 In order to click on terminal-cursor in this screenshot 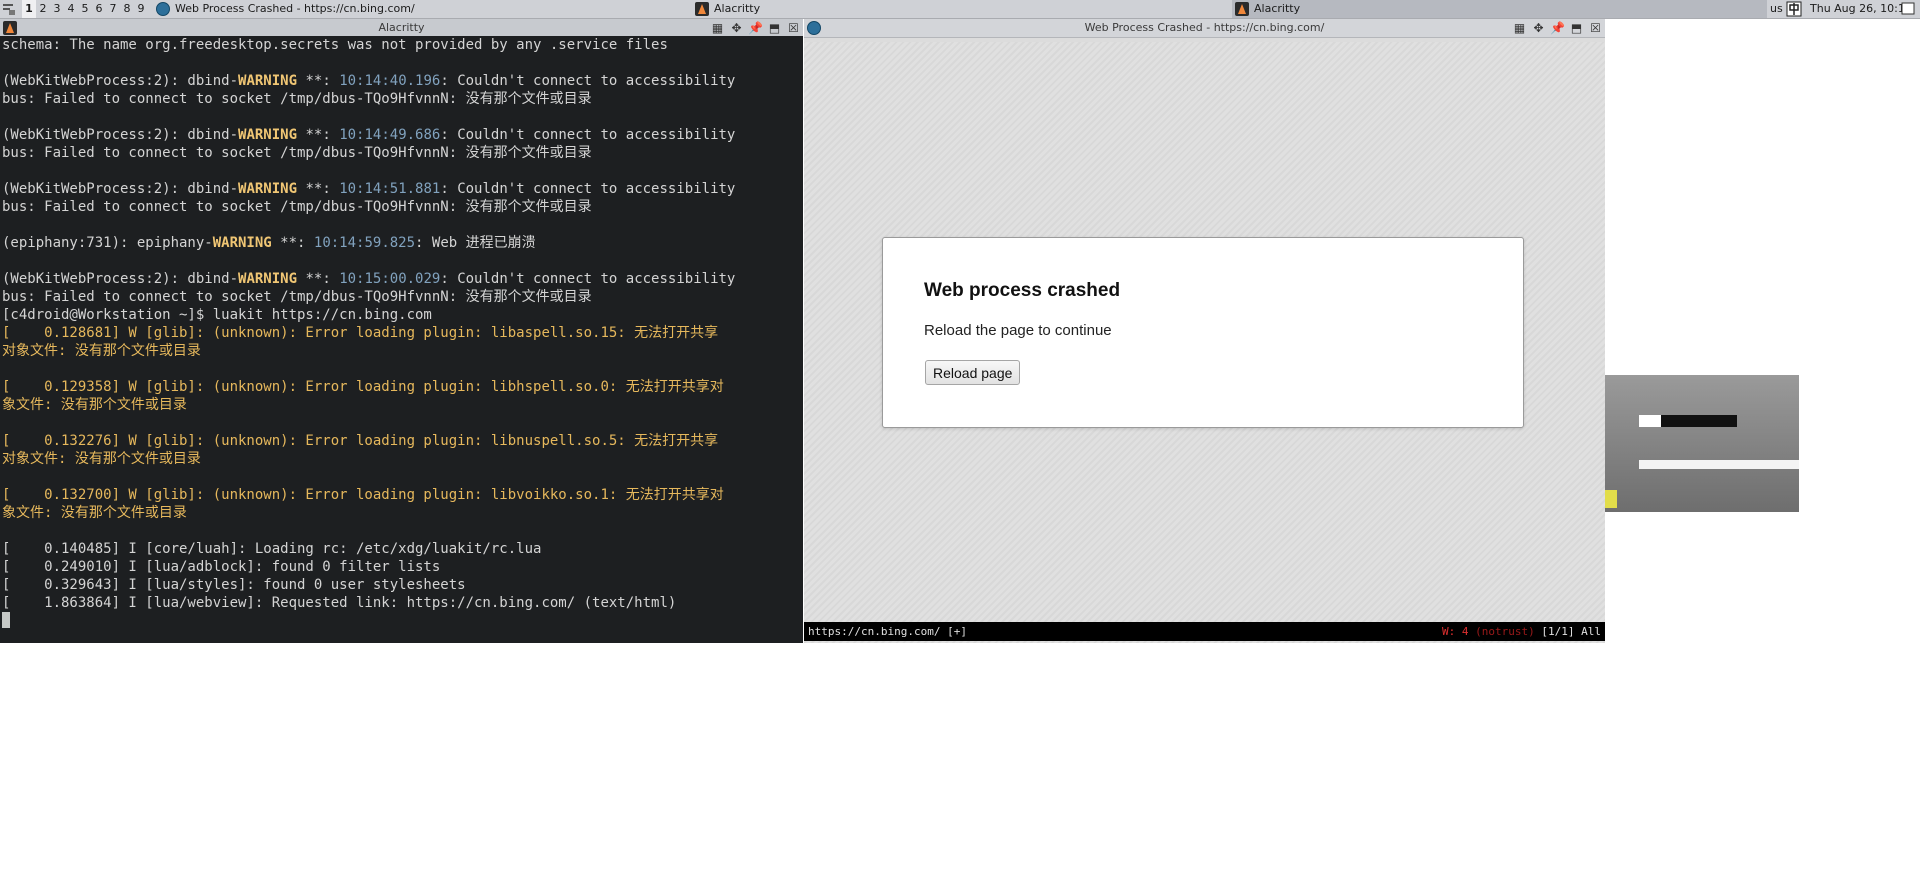, I will do `click(402, 621)`.